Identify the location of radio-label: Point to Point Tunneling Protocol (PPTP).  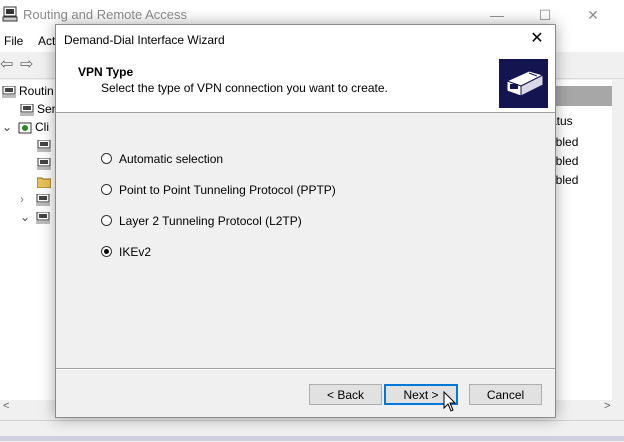
(227, 189).